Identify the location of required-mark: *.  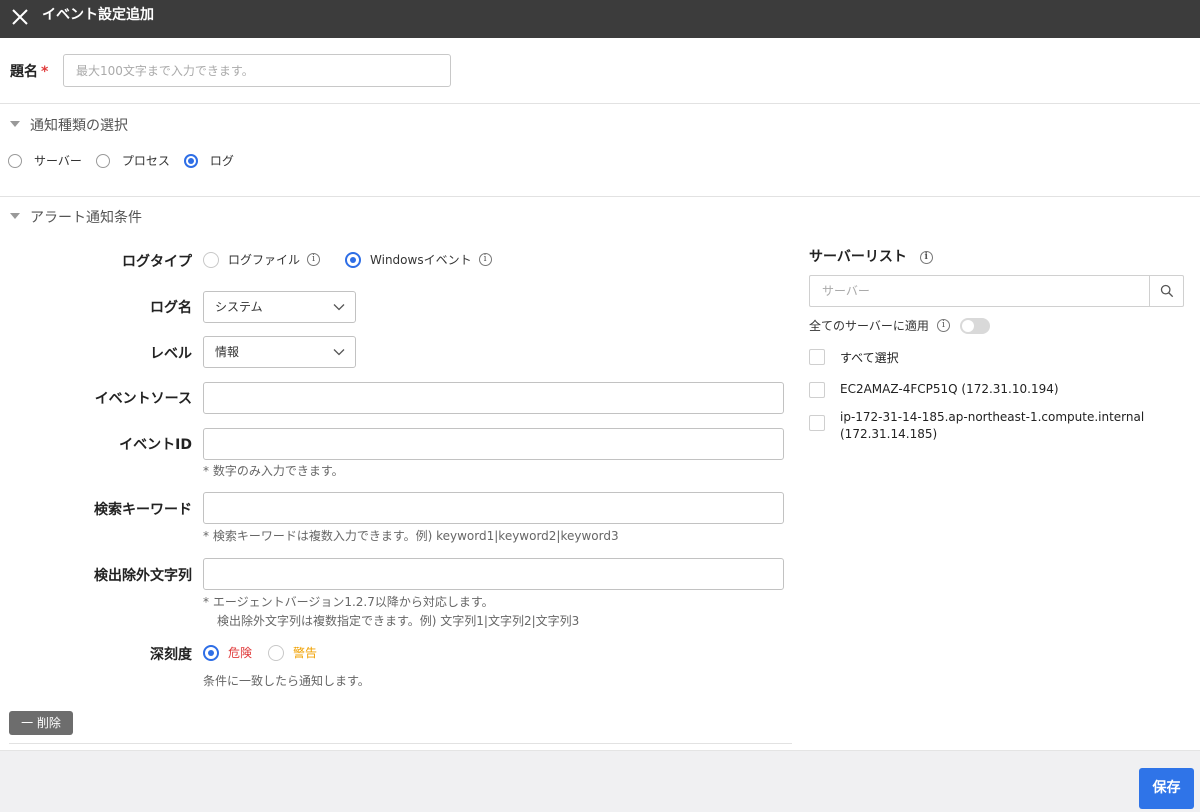
(45, 72).